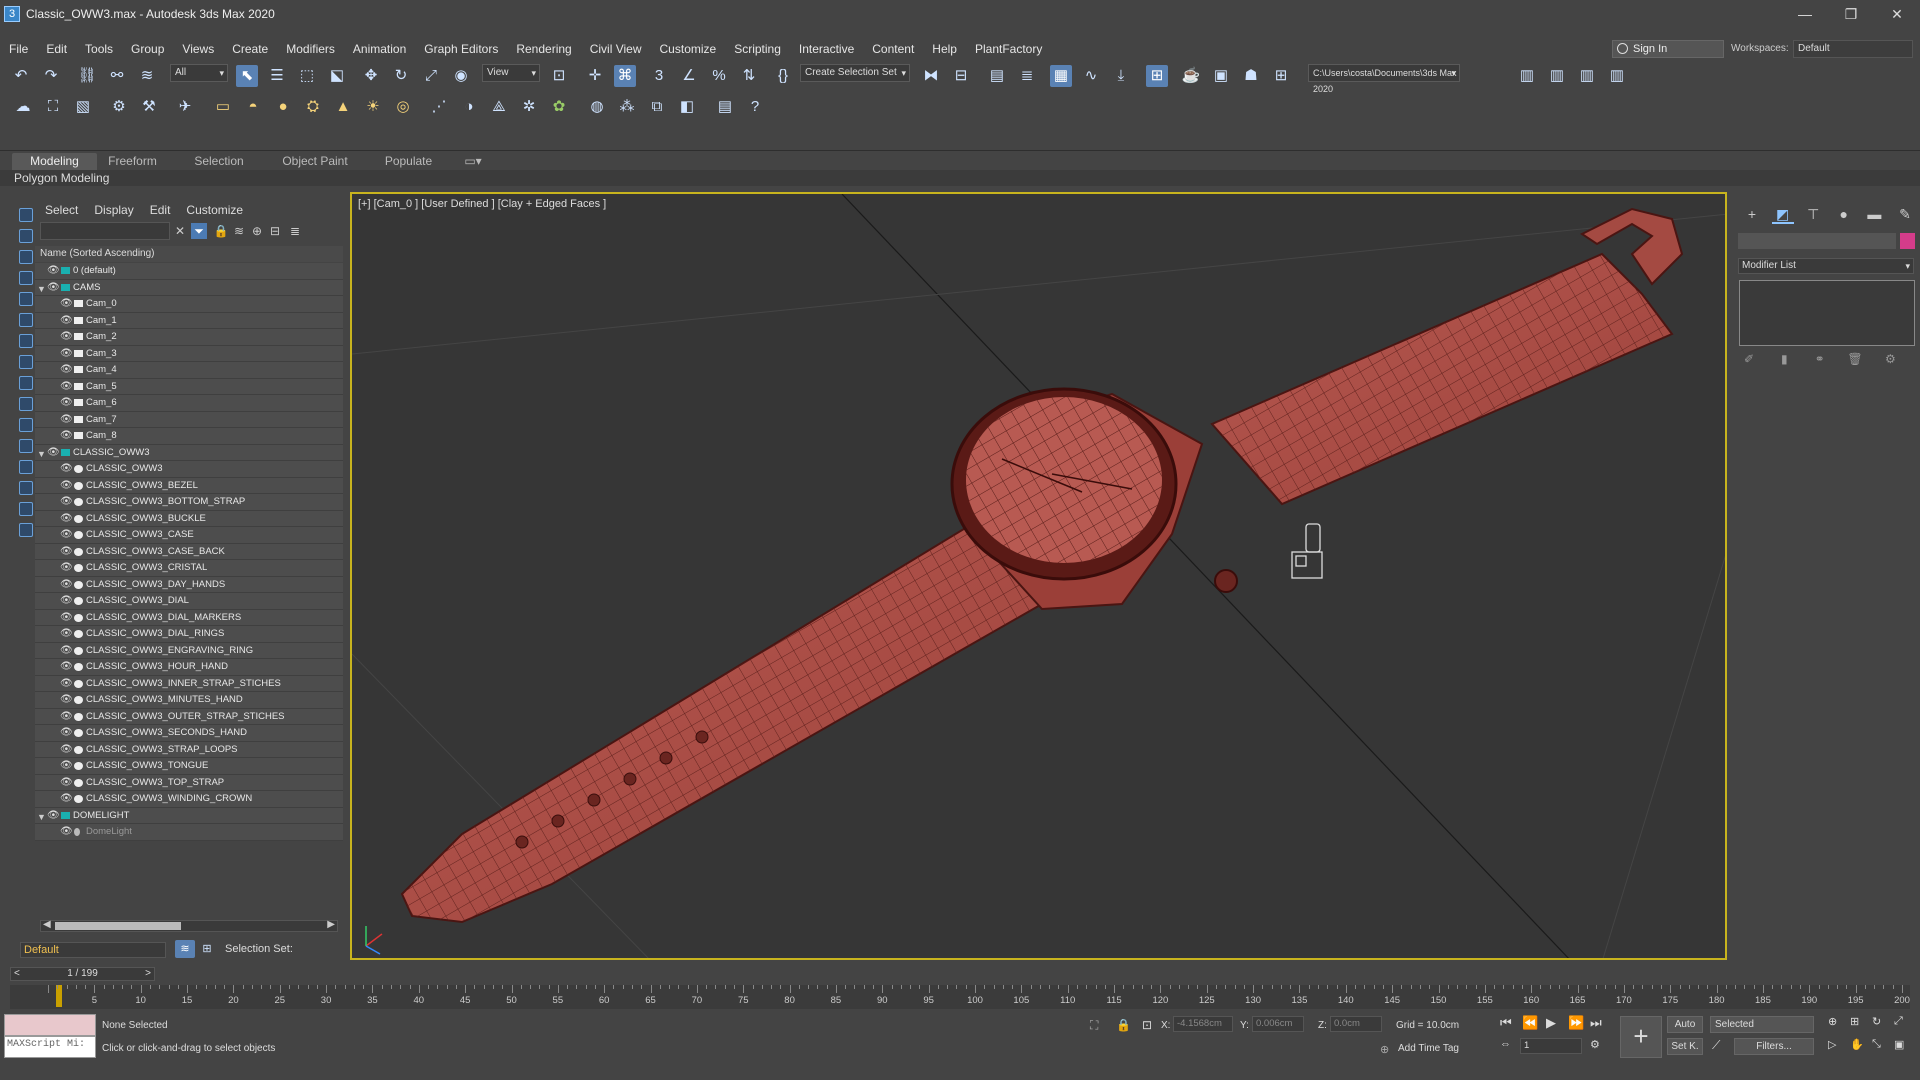 The width and height of the screenshot is (1920, 1080). What do you see at coordinates (250, 49) in the screenshot?
I see `menu-create: Create` at bounding box center [250, 49].